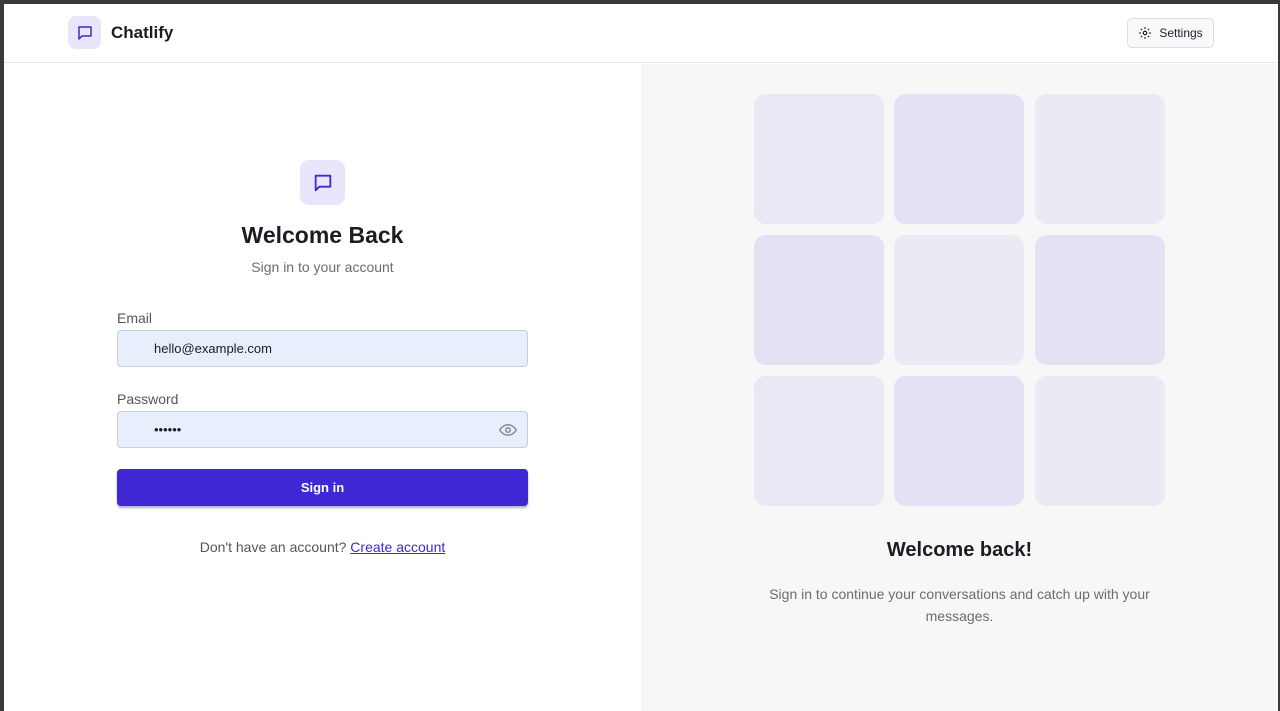 The image size is (1280, 711). Describe the element at coordinates (322, 235) in the screenshot. I see `login-title: Welcome Back` at that location.